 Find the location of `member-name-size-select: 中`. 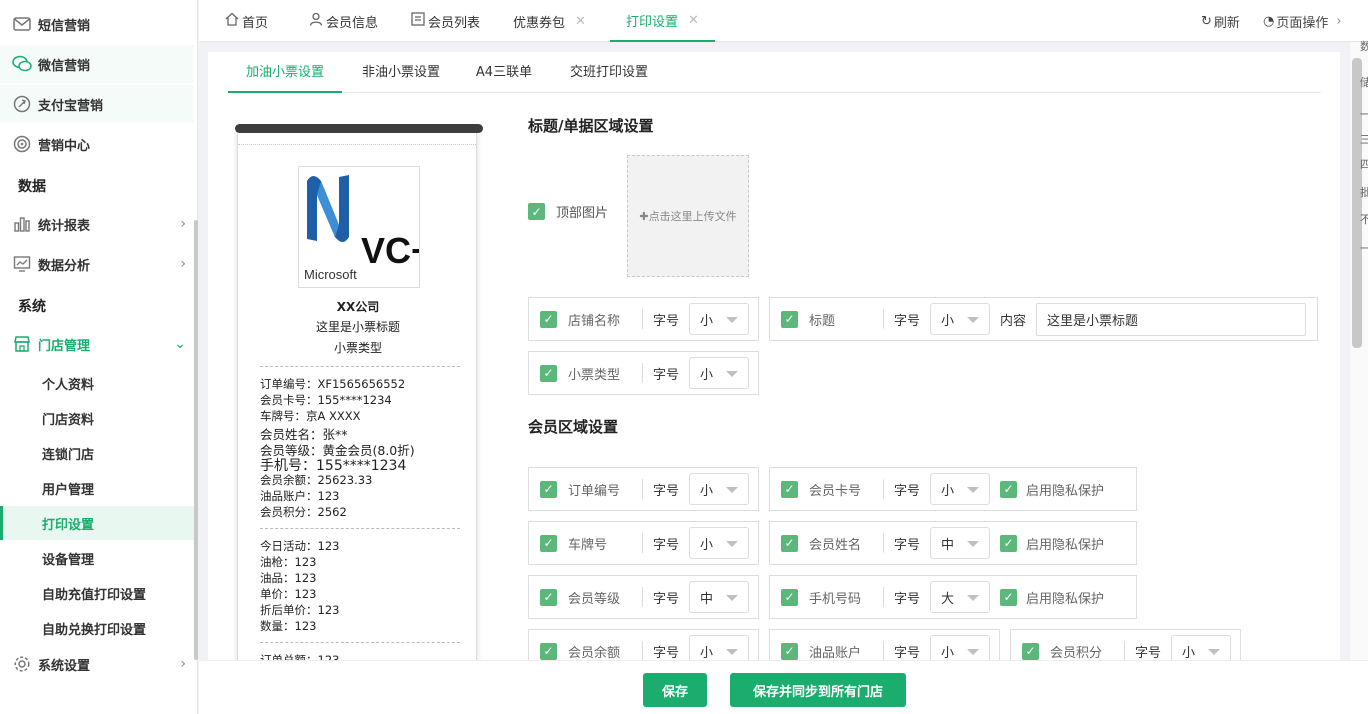

member-name-size-select: 中 is located at coordinates (960, 543).